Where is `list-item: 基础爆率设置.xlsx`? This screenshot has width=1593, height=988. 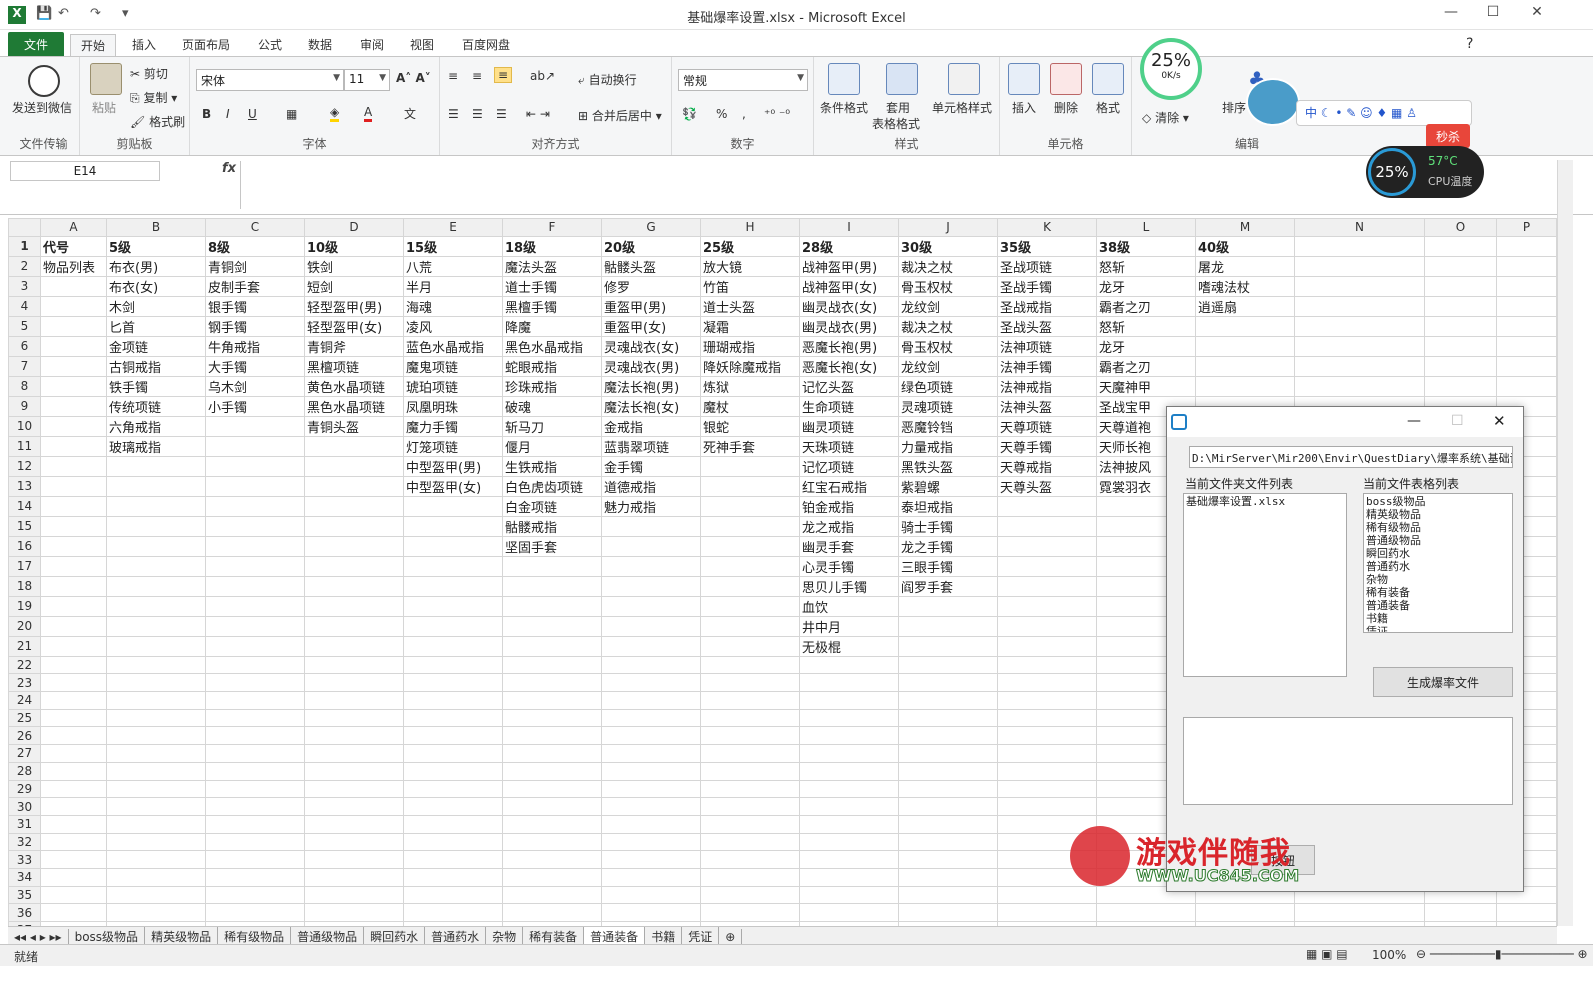
list-item: 基础爆率设置.xlsx is located at coordinates (1265, 501).